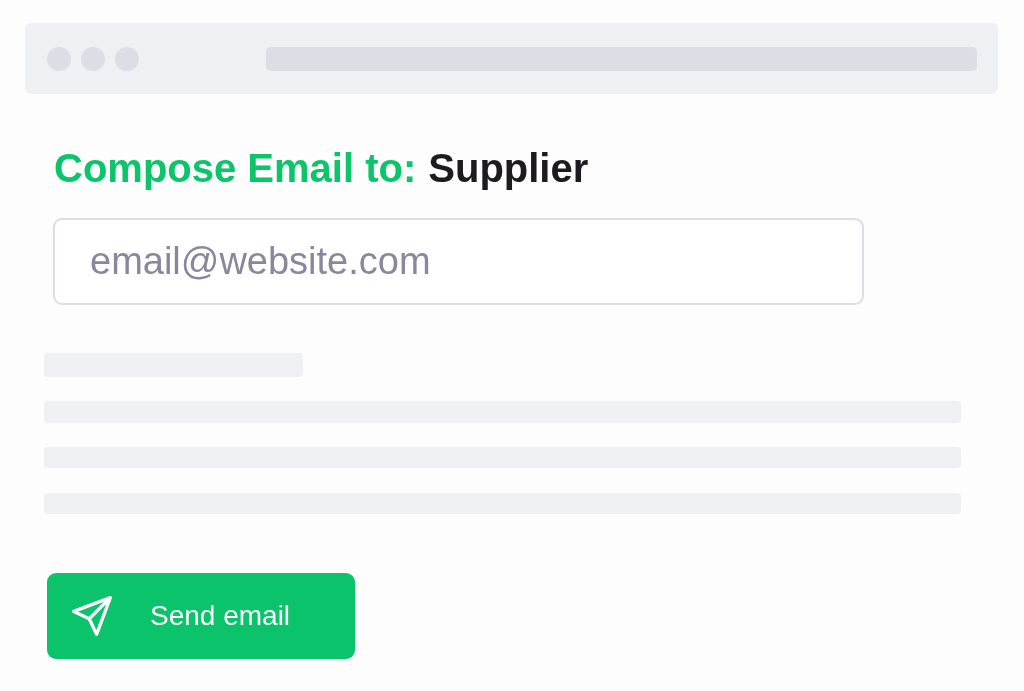 Image resolution: width=1024 pixels, height=691 pixels. What do you see at coordinates (235, 168) in the screenshot?
I see `heading-label: Compose Email to:` at bounding box center [235, 168].